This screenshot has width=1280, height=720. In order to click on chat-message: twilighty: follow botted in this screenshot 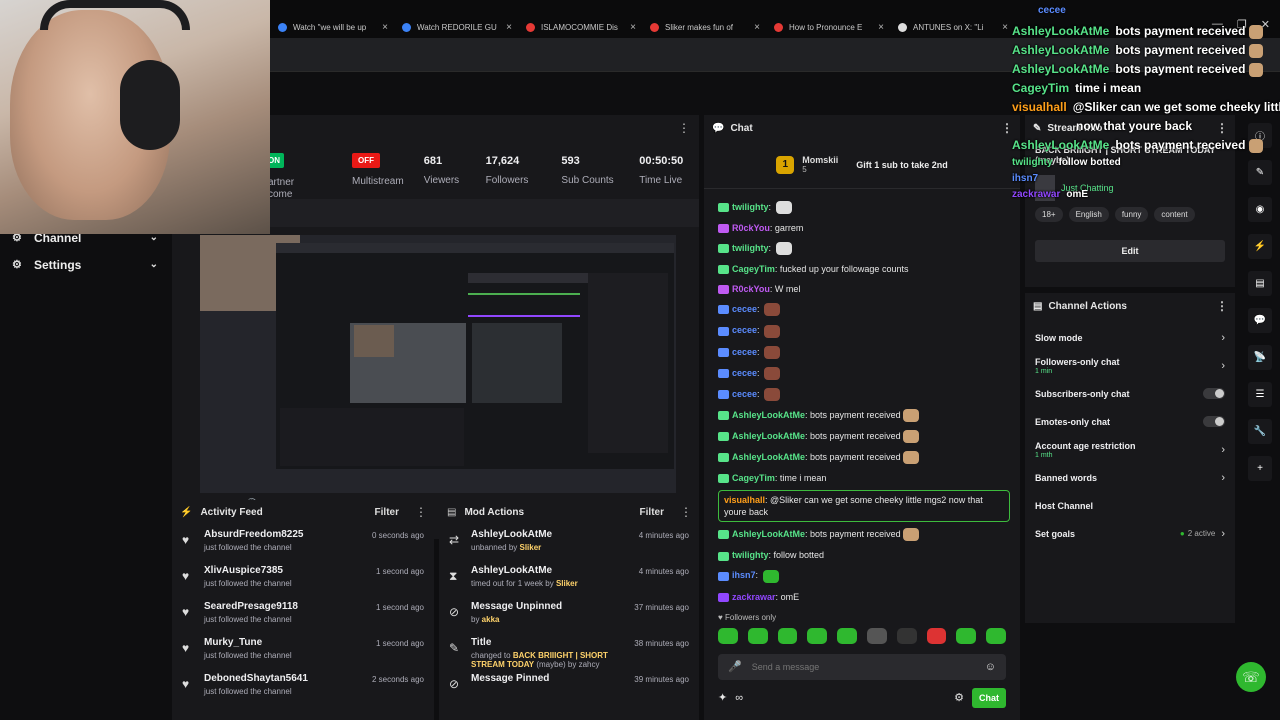, I will do `click(864, 555)`.